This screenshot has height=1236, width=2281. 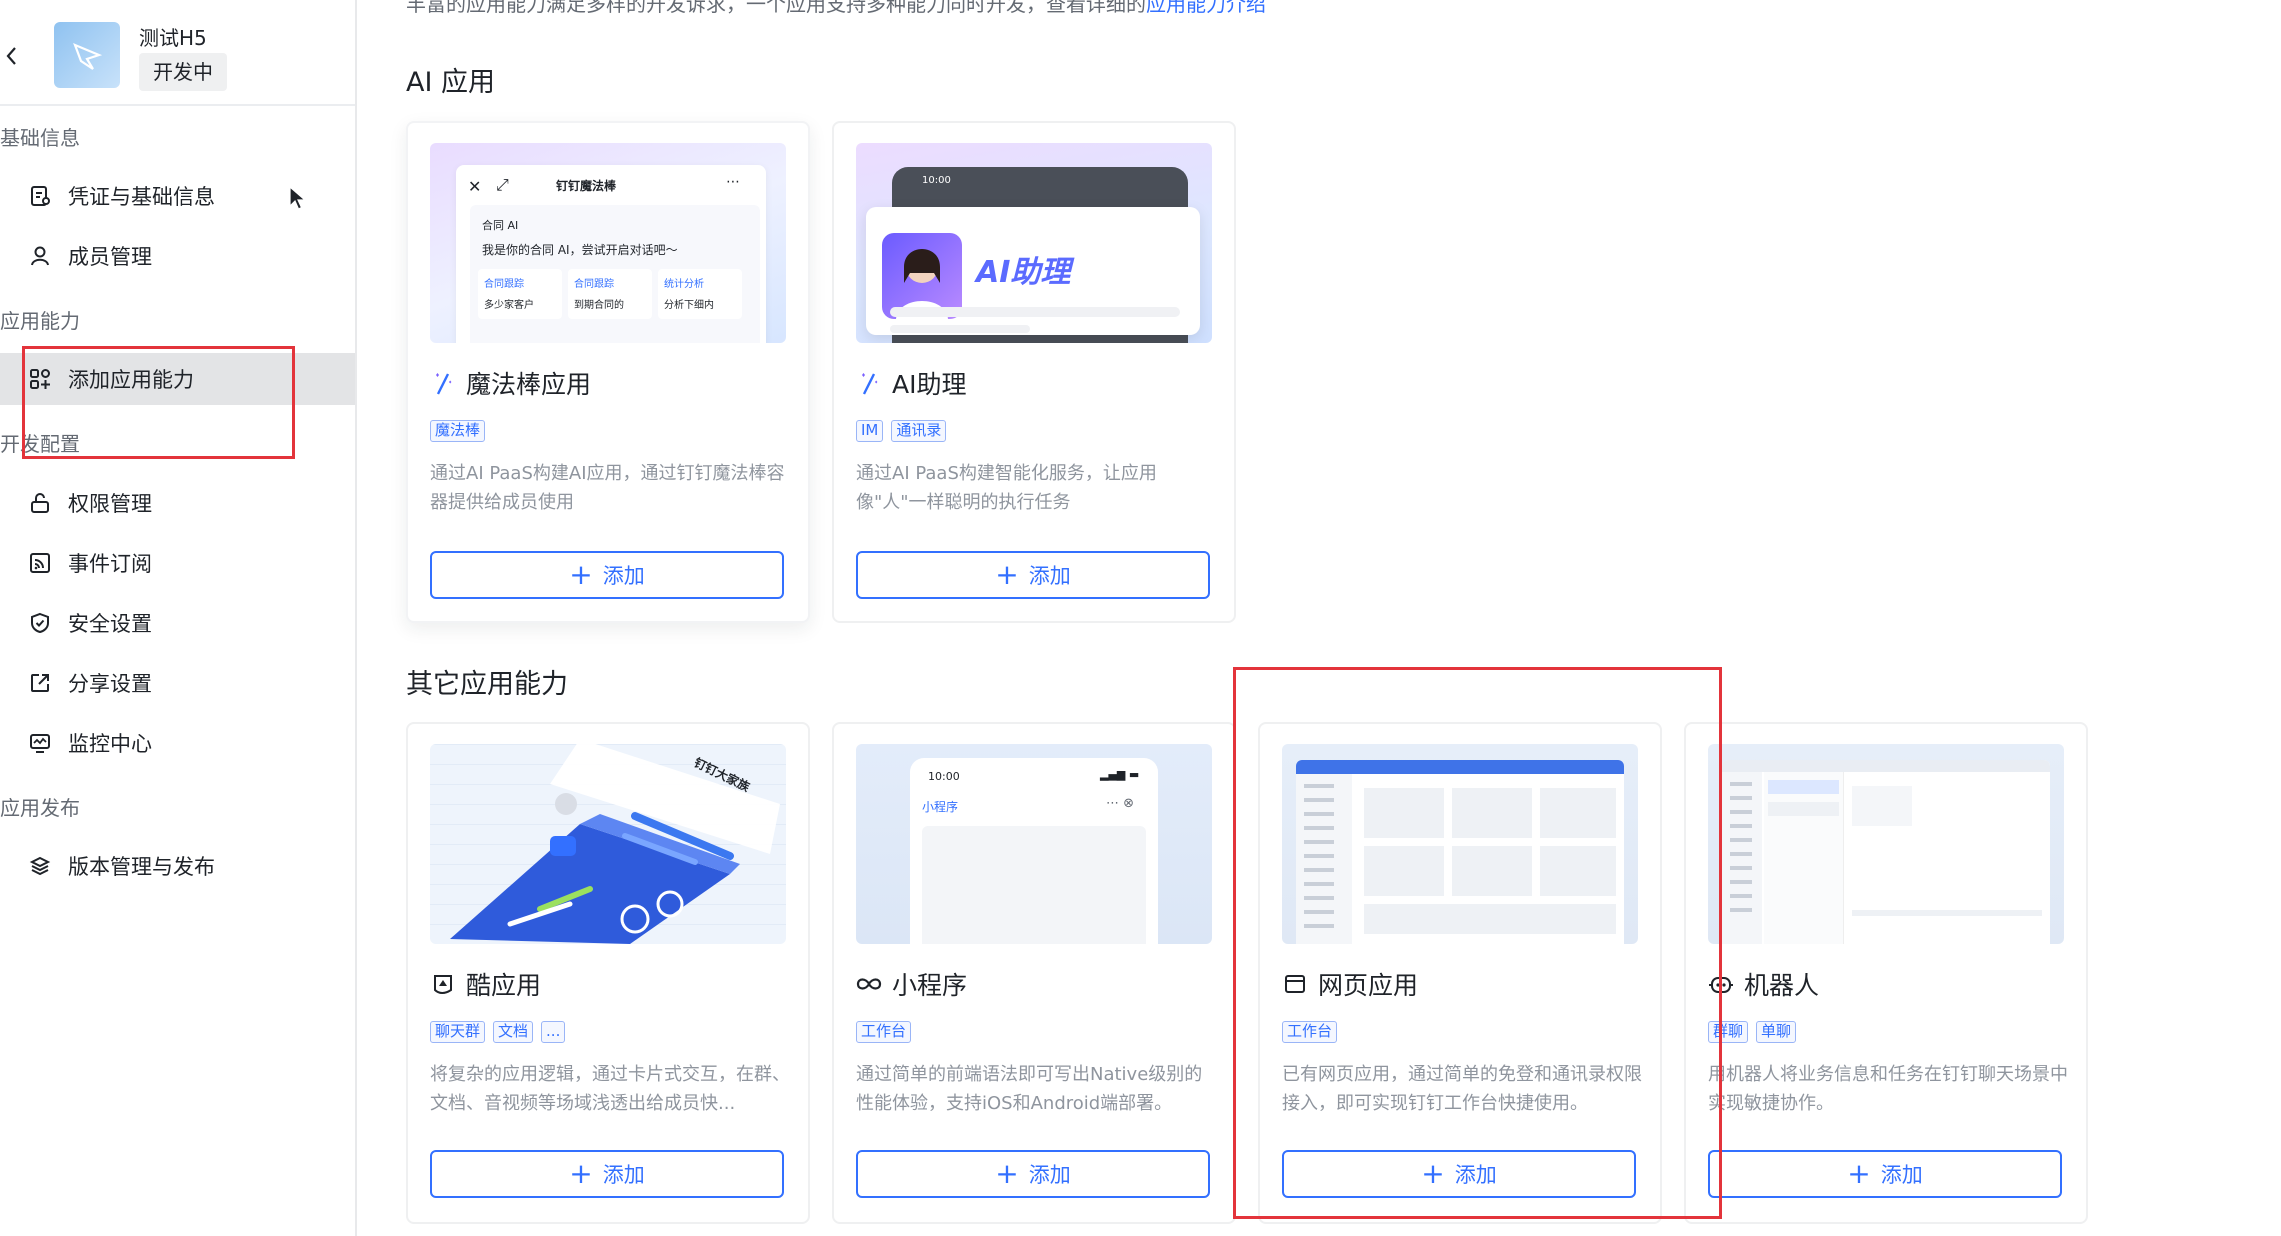 What do you see at coordinates (1947, 913) in the screenshot?
I see `chat-input-bar` at bounding box center [1947, 913].